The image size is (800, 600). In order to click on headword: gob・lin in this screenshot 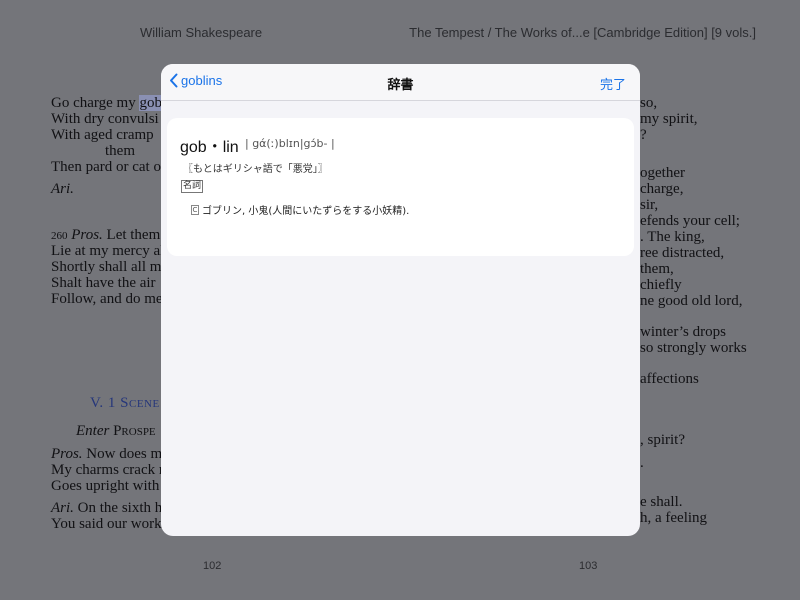, I will do `click(209, 147)`.